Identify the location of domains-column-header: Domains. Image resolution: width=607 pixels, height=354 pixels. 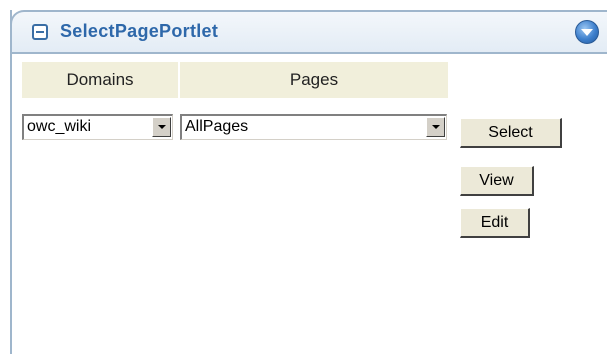
(100, 80).